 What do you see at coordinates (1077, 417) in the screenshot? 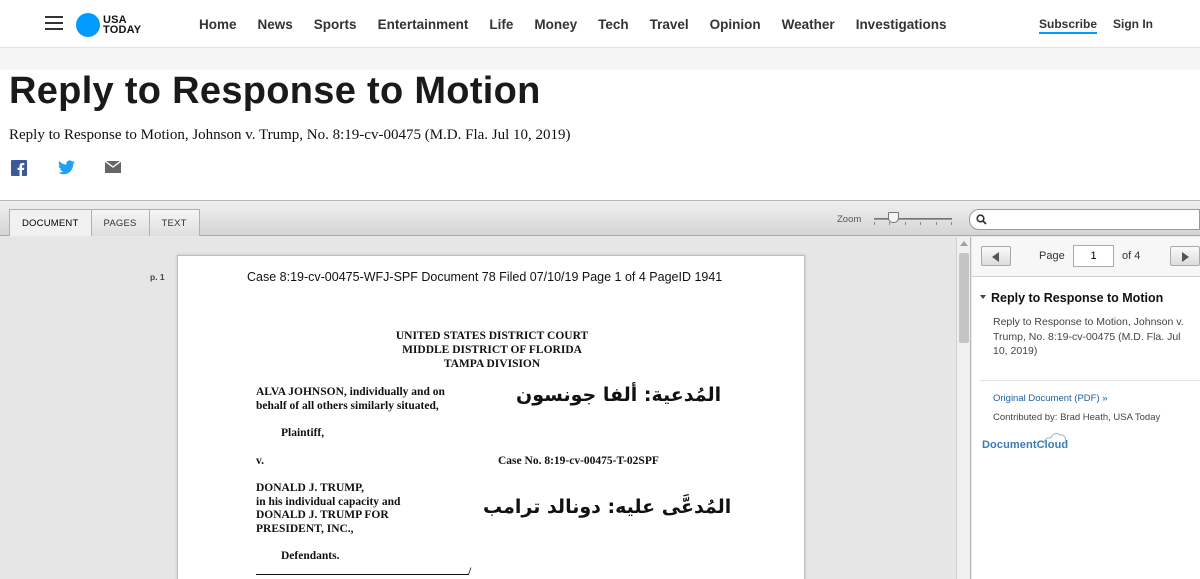
I see `contributor-text: Contributed by: Brad Heath, USA Today` at bounding box center [1077, 417].